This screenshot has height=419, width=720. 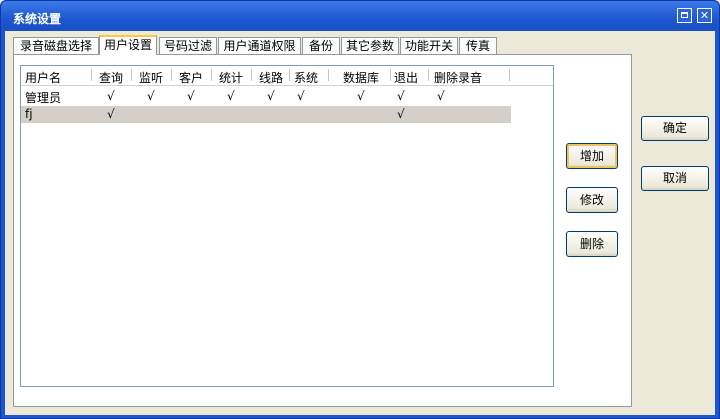 What do you see at coordinates (306, 77) in the screenshot?
I see `column-header: 系统` at bounding box center [306, 77].